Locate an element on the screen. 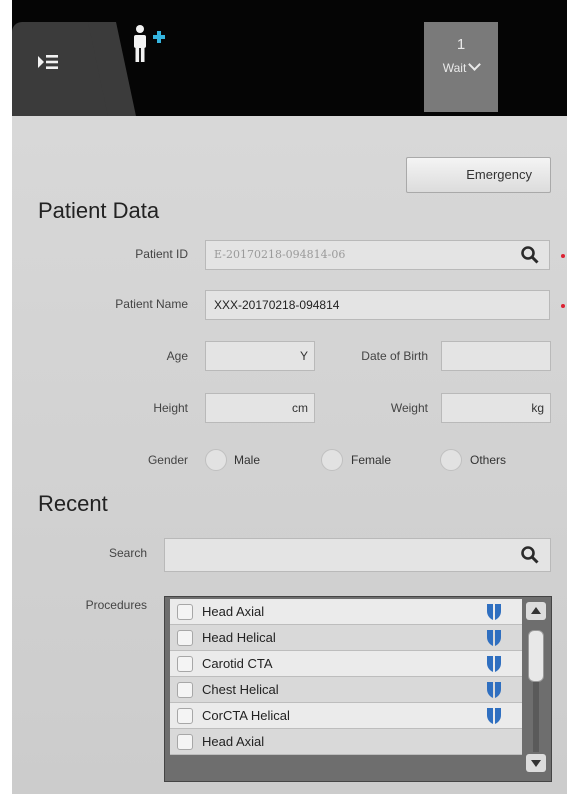 The image size is (571, 794). tab-patient-list is located at coordinates (62, 69).